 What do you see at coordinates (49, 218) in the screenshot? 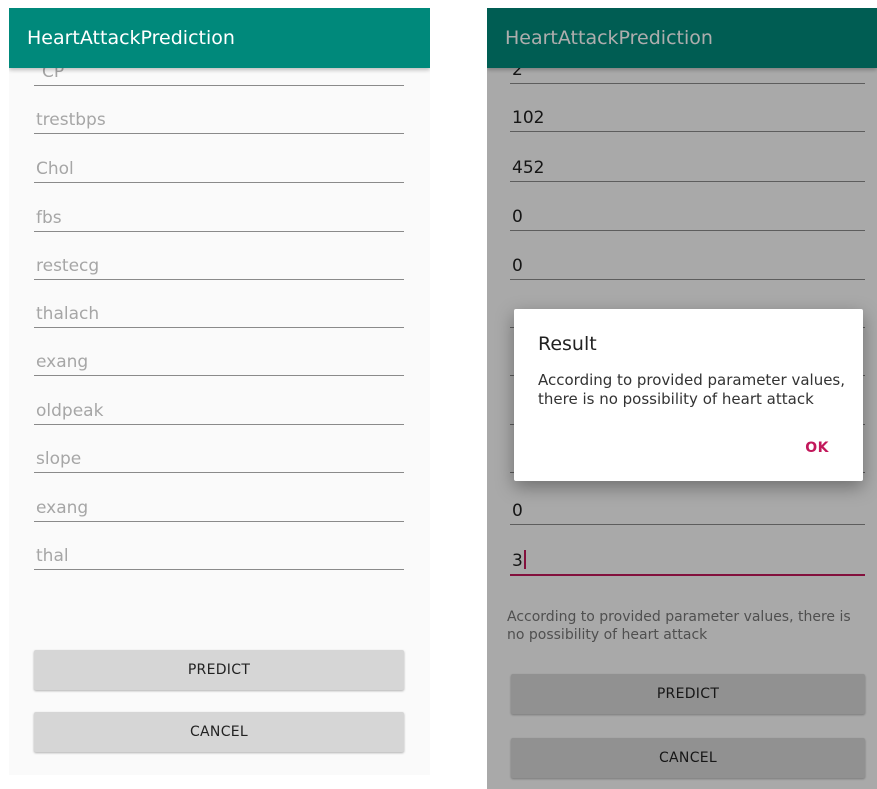
I see `fbs-hint: fbs` at bounding box center [49, 218].